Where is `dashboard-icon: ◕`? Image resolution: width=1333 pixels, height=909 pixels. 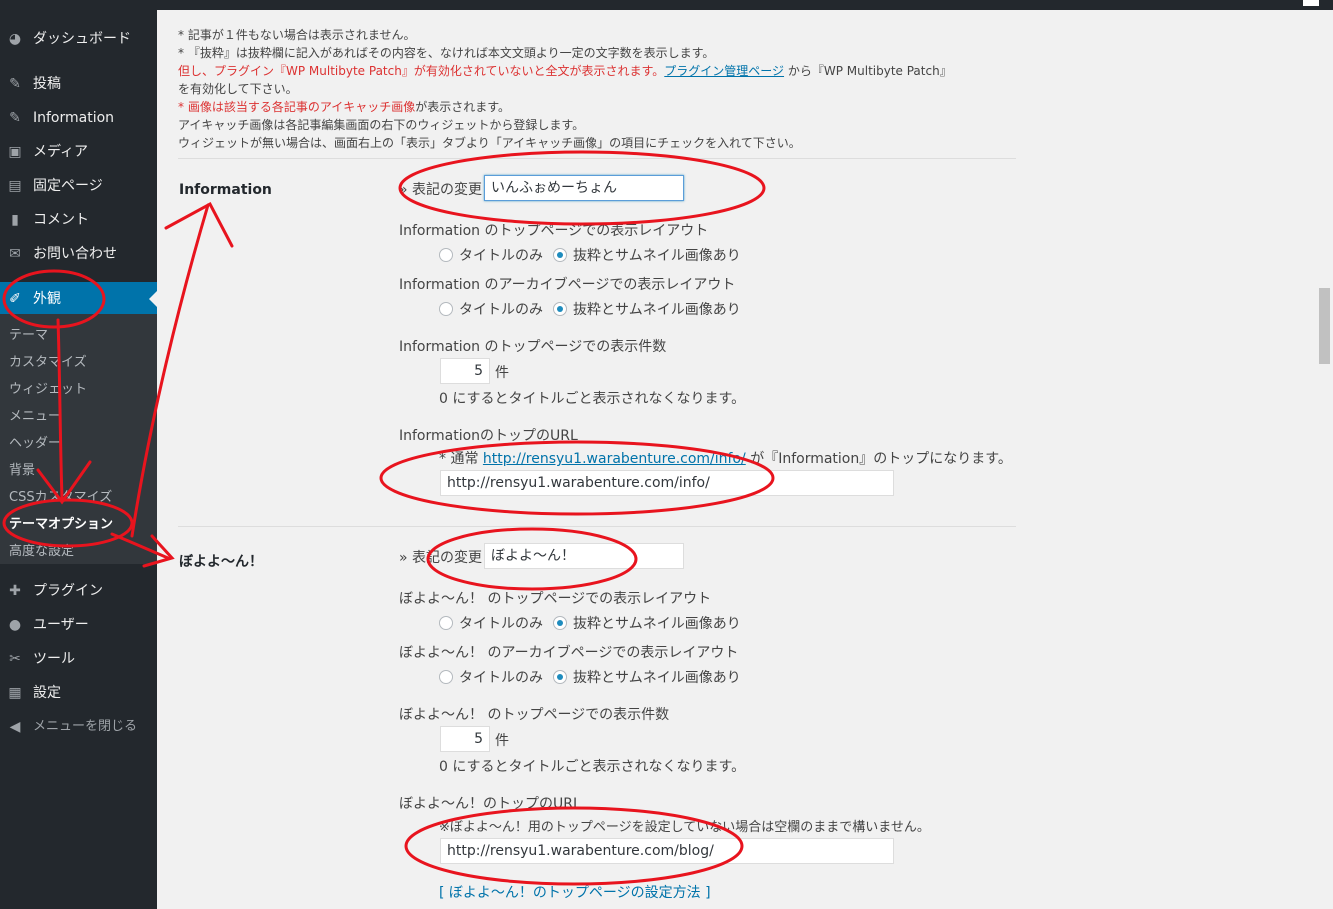
dashboard-icon: ◕ is located at coordinates (15, 39).